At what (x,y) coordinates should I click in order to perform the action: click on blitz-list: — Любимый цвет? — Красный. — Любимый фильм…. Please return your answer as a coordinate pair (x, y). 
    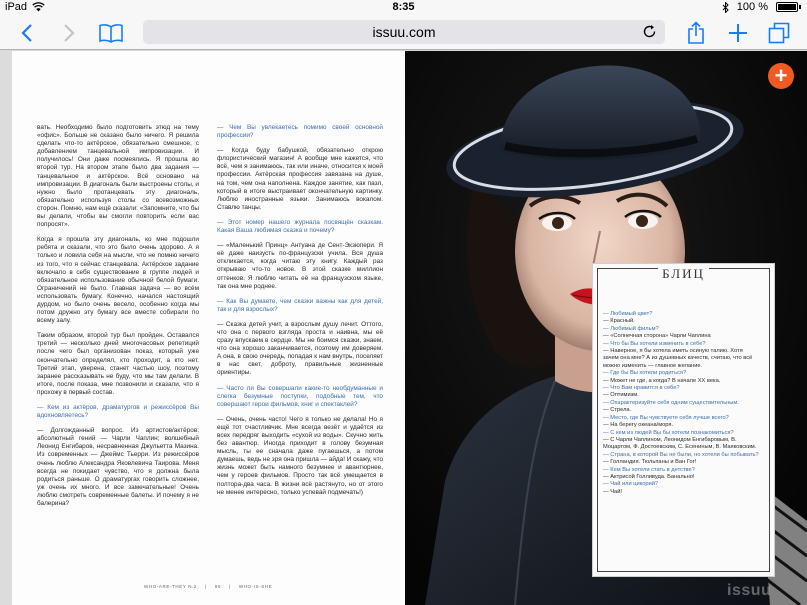
    Looking at the image, I should click on (681, 403).